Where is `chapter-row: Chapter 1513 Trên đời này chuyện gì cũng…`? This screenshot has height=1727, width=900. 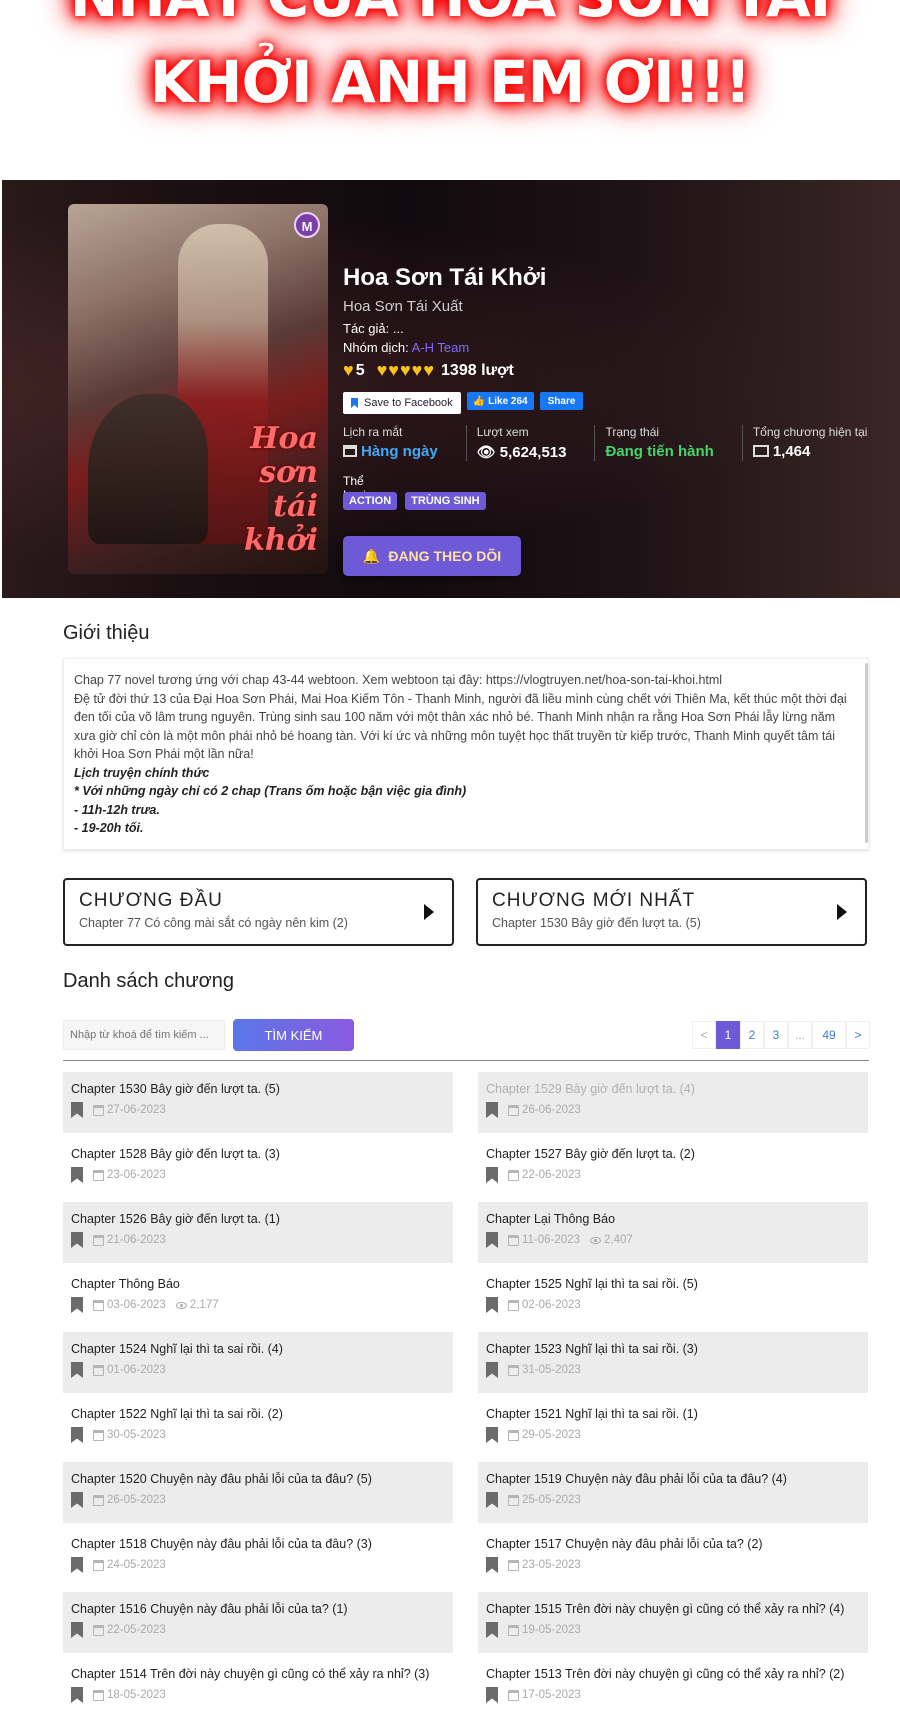 chapter-row: Chapter 1513 Trên đời này chuyện gì cũng… is located at coordinates (673, 1687).